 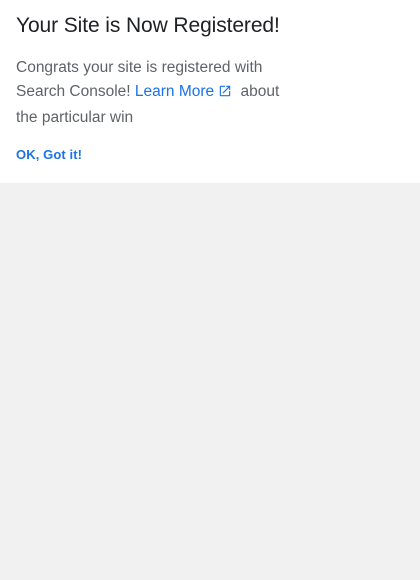 What do you see at coordinates (49, 154) in the screenshot?
I see `ok-got-it-button: OK, Got it!` at bounding box center [49, 154].